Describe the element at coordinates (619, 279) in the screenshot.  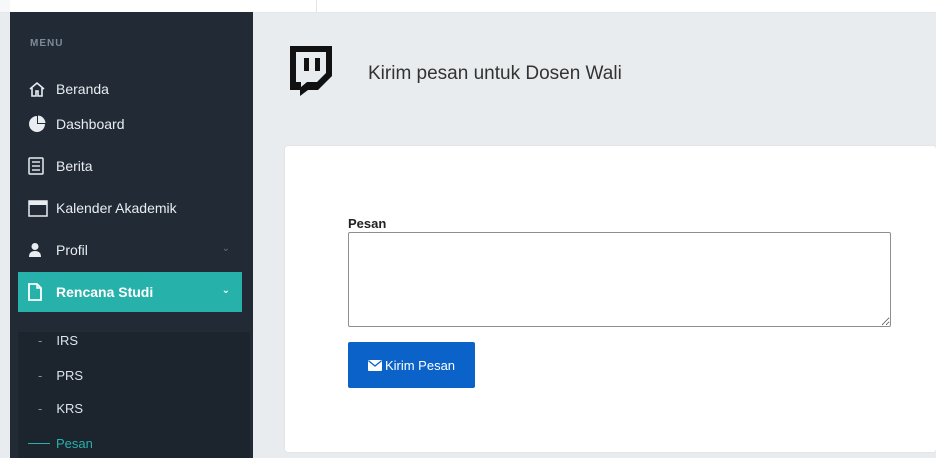
I see `message-textarea` at that location.